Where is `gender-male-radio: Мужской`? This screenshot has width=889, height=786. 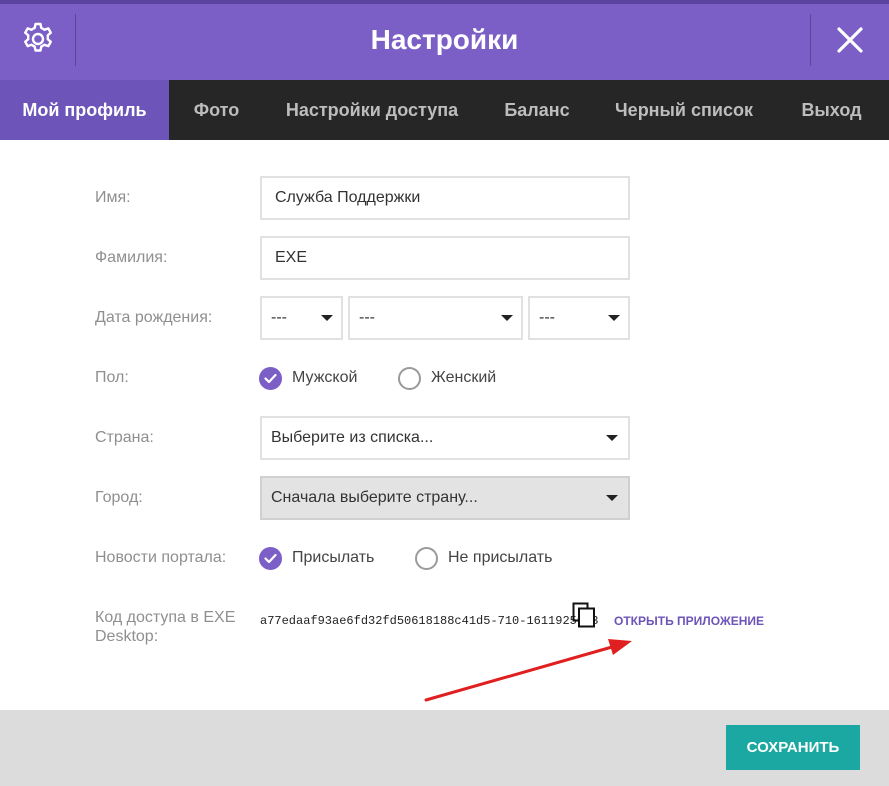 gender-male-radio: Мужской is located at coordinates (308, 378).